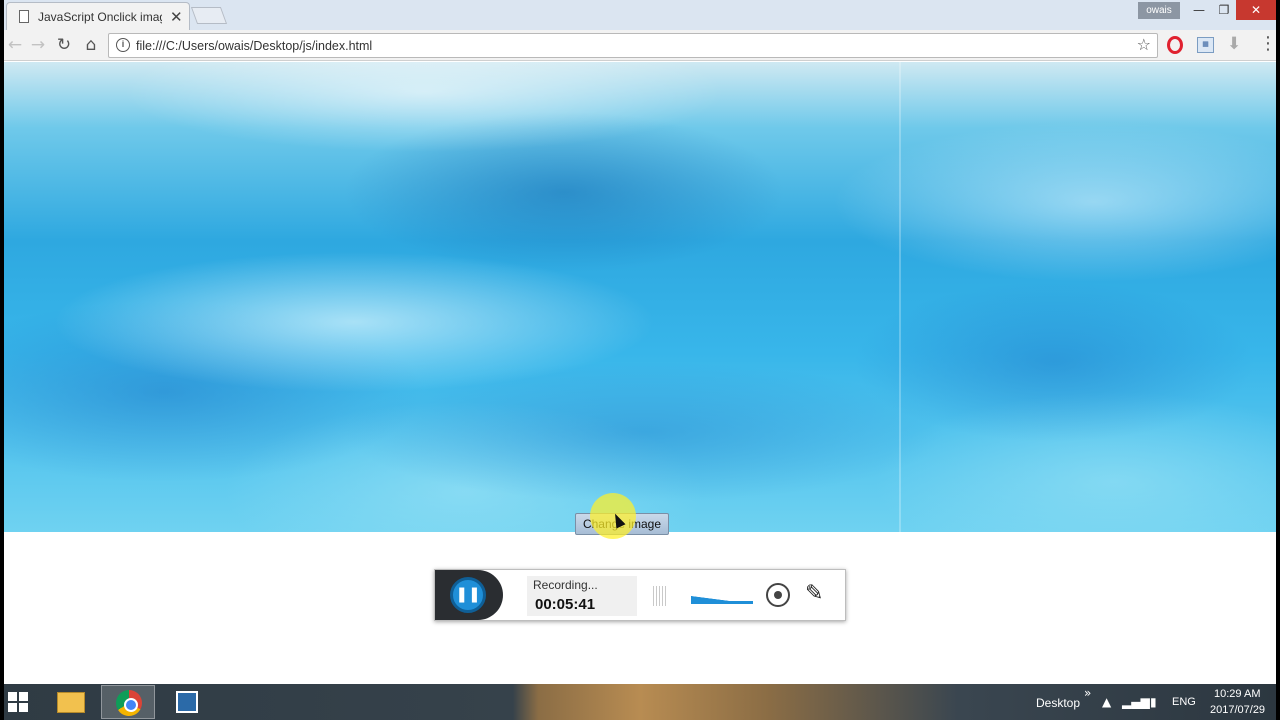  I want to click on browser-titlebar: JavaScript Onclick image ✕ owais — ❐ ✕, so click(640, 15).